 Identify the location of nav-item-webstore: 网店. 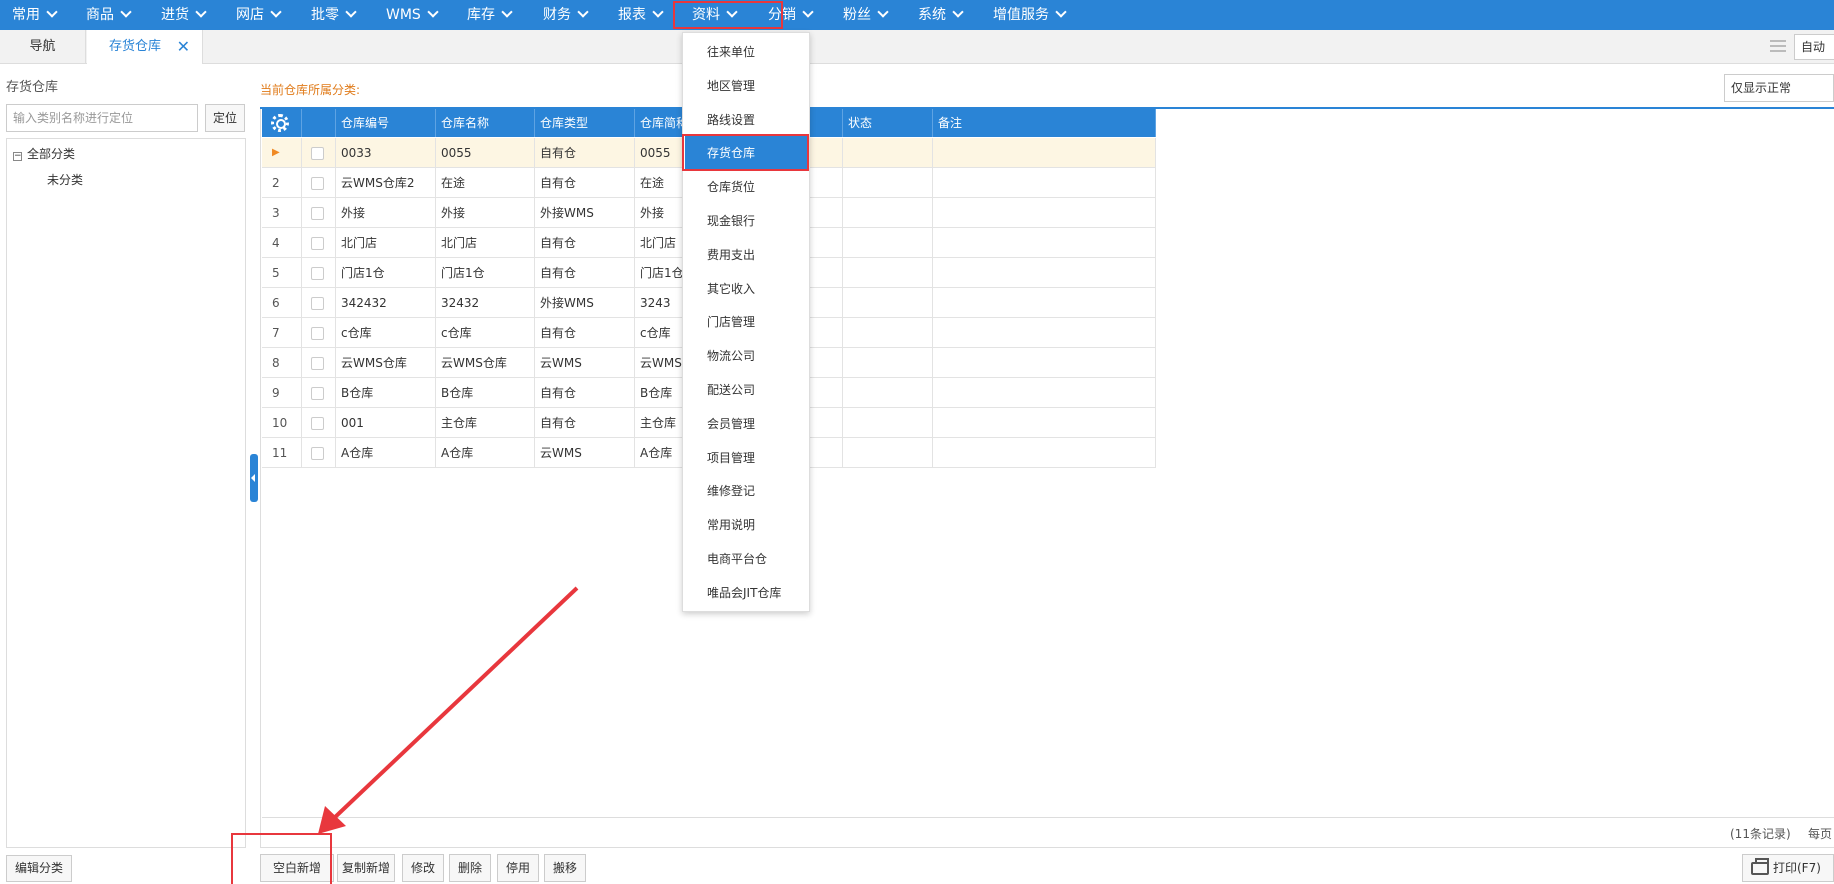
(259, 15).